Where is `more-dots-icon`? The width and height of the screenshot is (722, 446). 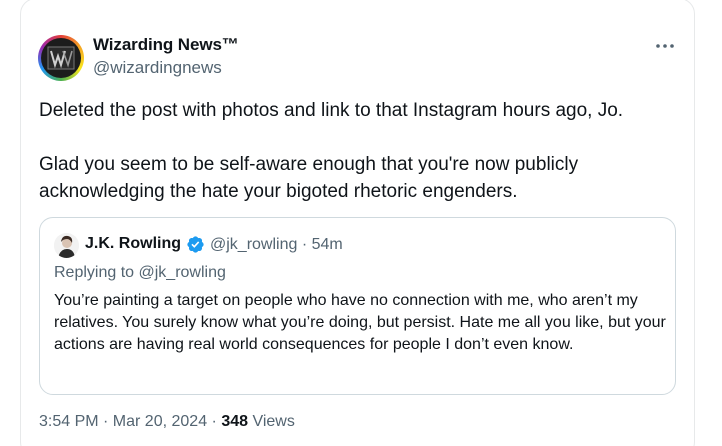
more-dots-icon is located at coordinates (665, 46).